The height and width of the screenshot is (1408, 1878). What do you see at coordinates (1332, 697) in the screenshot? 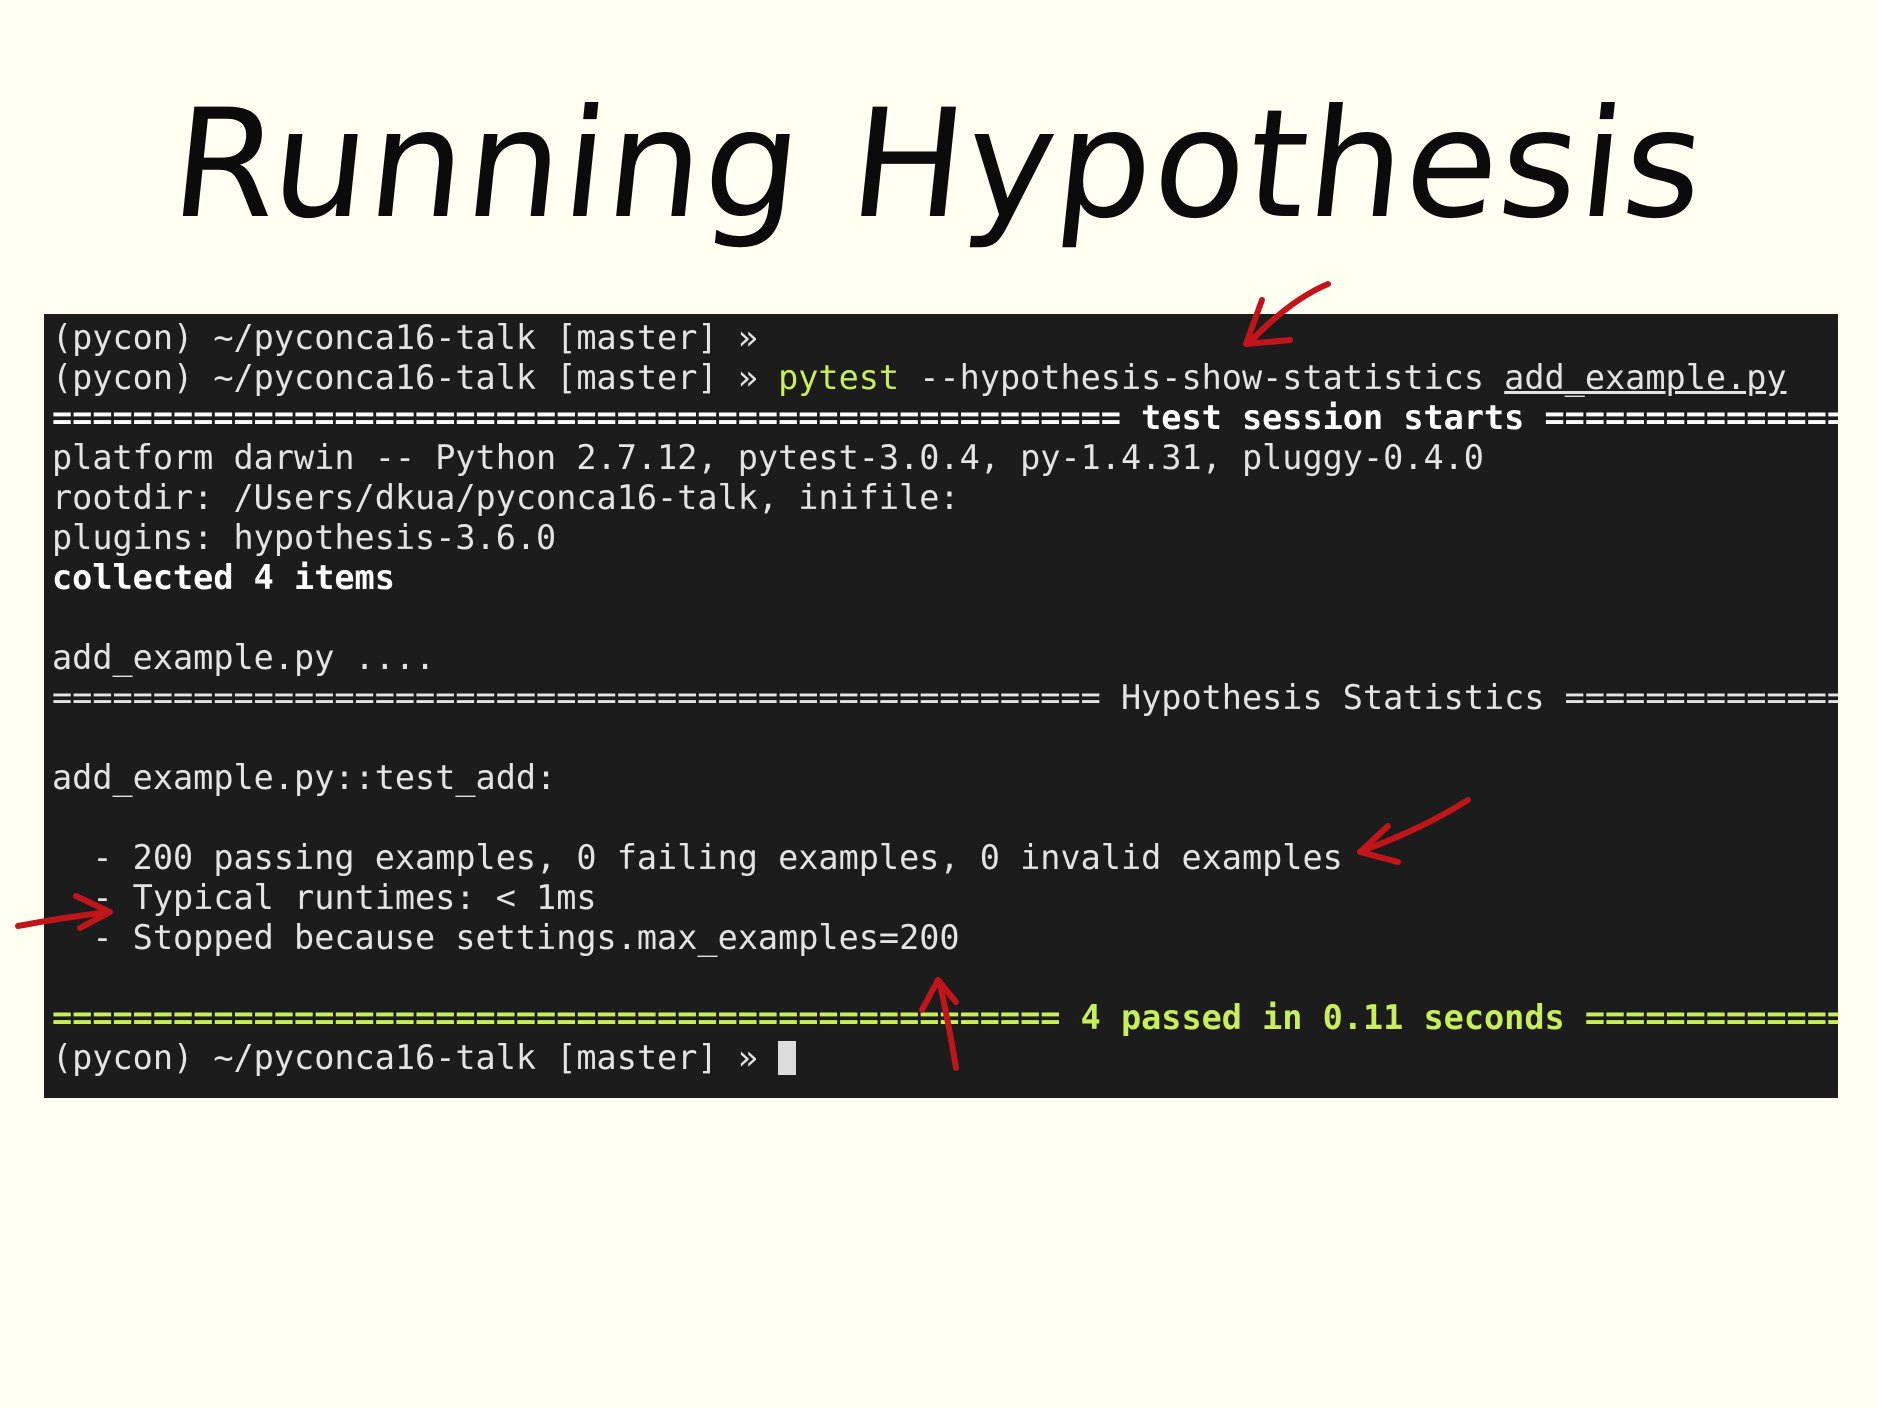
I see `section-heading: Hypothesis Statistics` at bounding box center [1332, 697].